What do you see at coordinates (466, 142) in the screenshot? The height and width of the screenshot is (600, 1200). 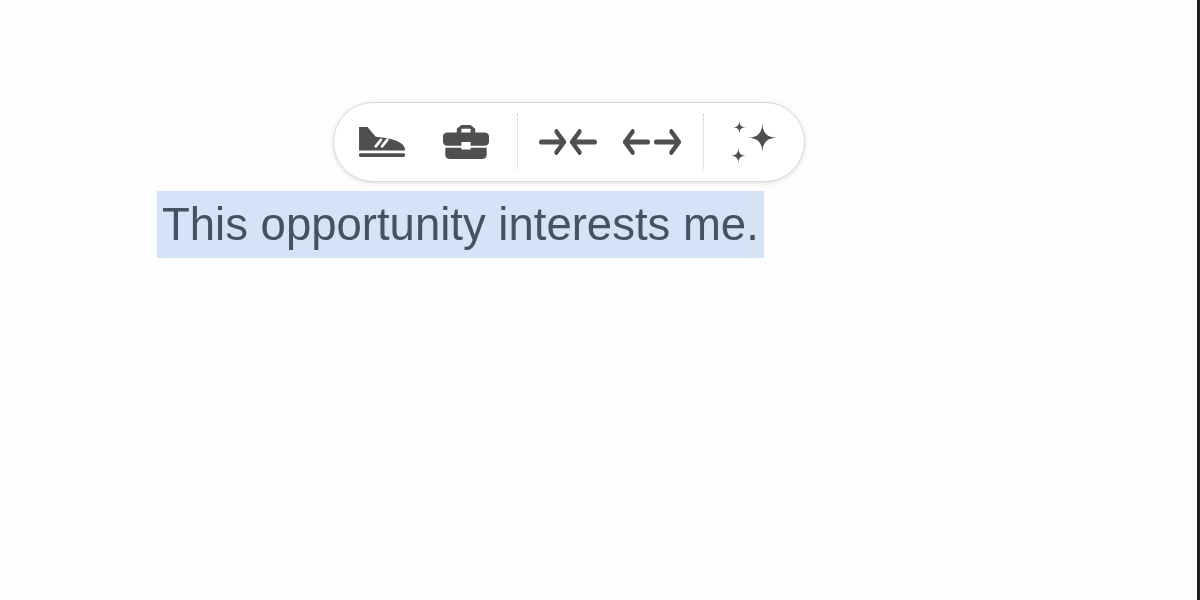 I see `briefcase-icon` at bounding box center [466, 142].